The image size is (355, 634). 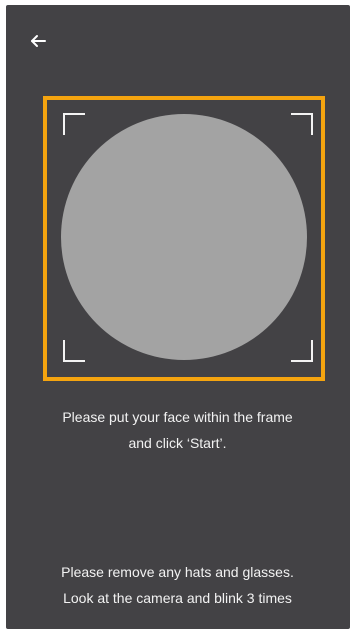 What do you see at coordinates (177, 443) in the screenshot?
I see `frame-instruction-line-2: and click ‘Start’.` at bounding box center [177, 443].